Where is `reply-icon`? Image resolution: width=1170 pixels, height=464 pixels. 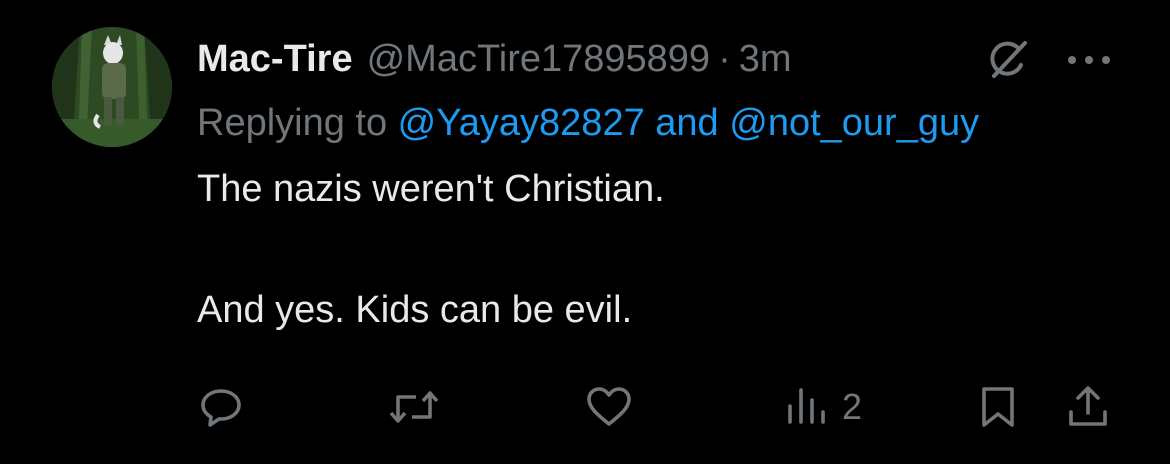
reply-icon is located at coordinates (221, 408).